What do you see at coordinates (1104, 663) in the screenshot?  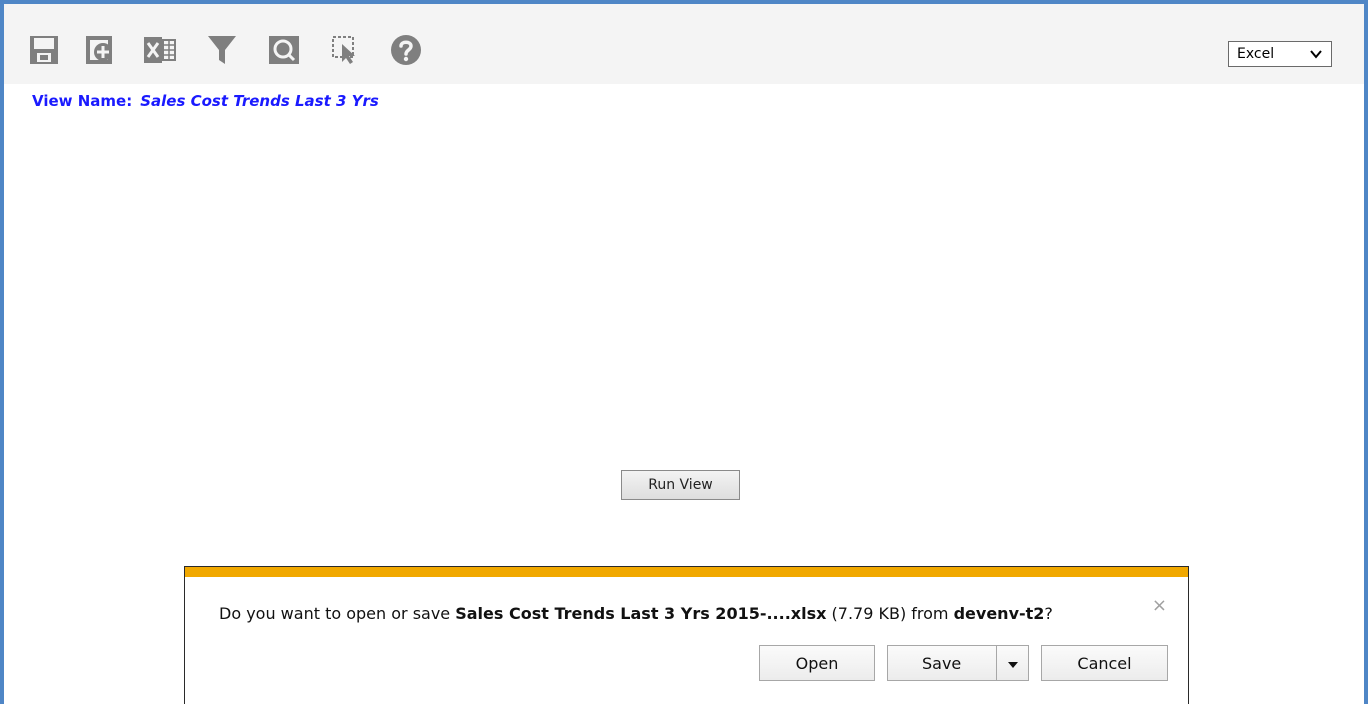 I see `cancel-button: Cancel` at bounding box center [1104, 663].